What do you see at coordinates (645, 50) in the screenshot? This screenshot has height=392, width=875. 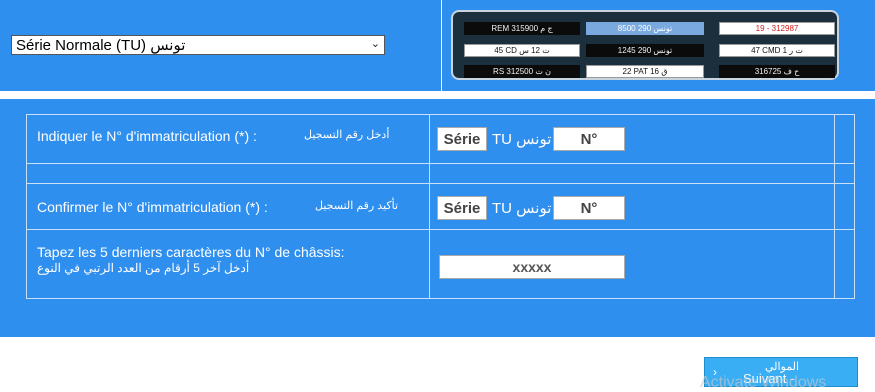 I see `plate-example: 1245 تونس 290` at bounding box center [645, 50].